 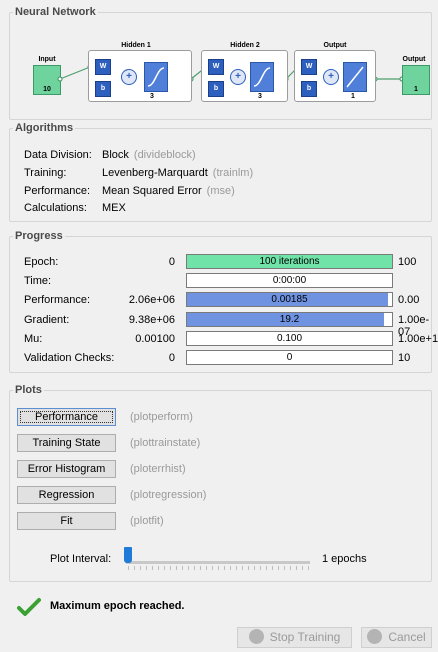 I want to click on performance-plot-button: Performance, so click(x=66, y=417).